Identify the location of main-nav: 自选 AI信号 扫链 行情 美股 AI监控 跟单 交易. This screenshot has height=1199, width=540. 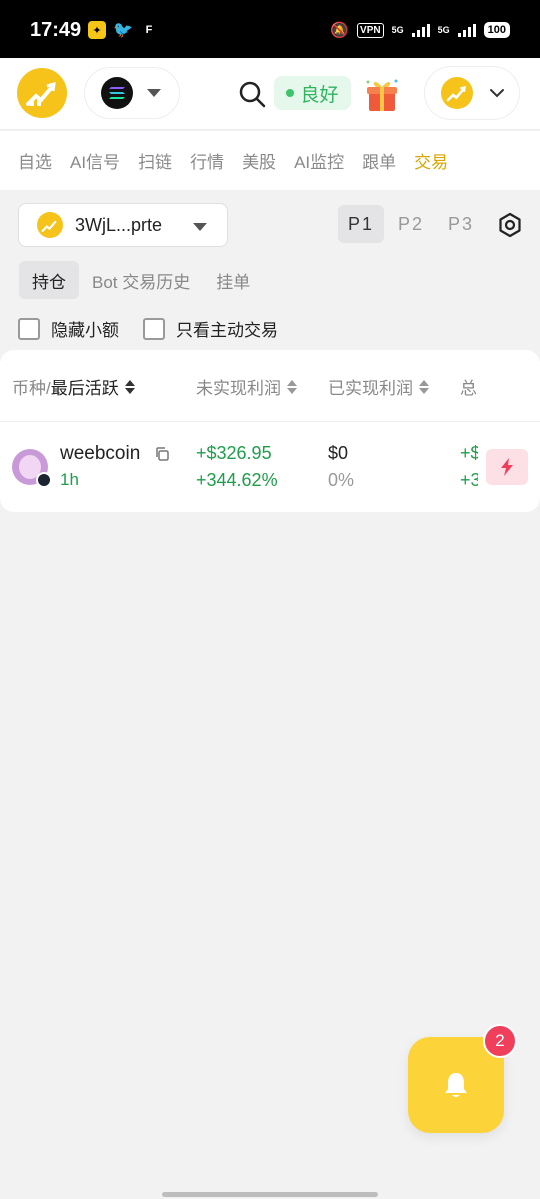
(270, 160).